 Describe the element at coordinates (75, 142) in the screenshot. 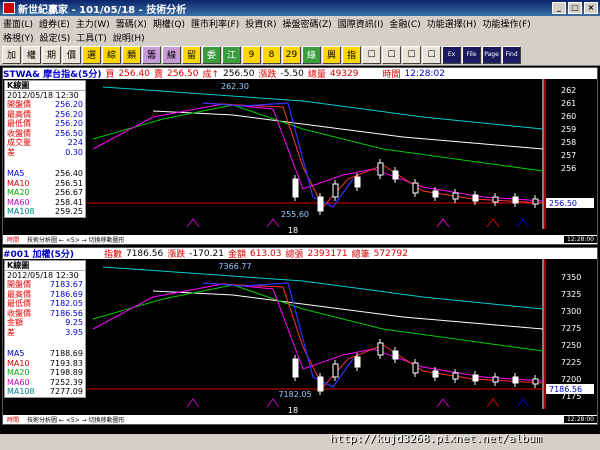

I see `info-value: 224` at that location.